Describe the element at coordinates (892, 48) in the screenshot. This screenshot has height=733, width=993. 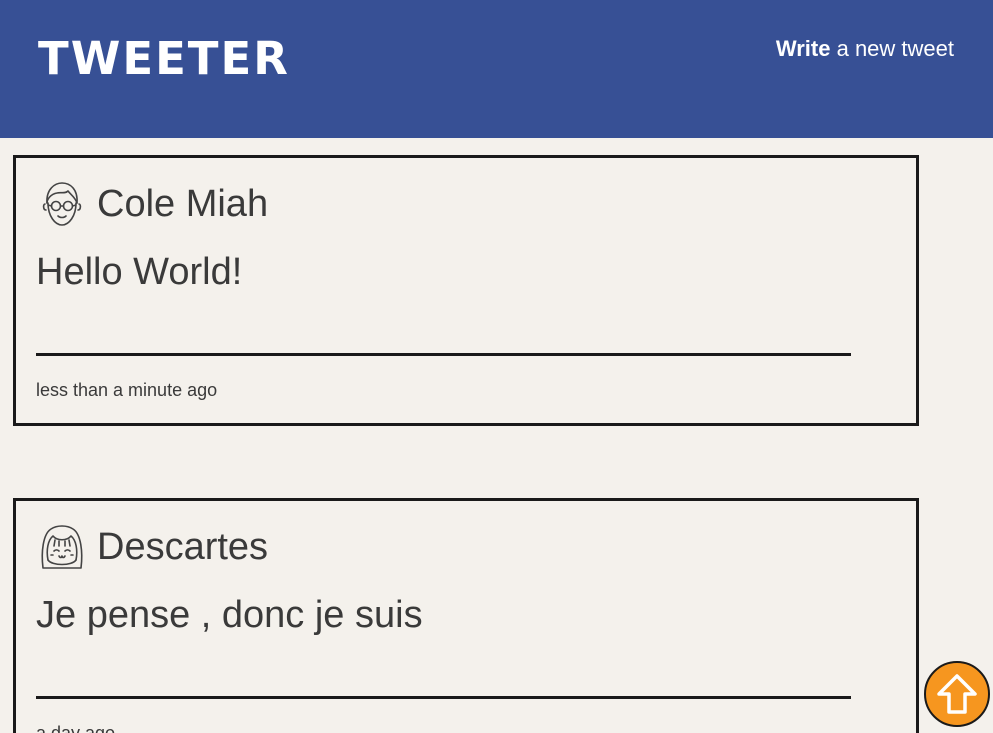
I see `compose-label: a new tweet` at that location.